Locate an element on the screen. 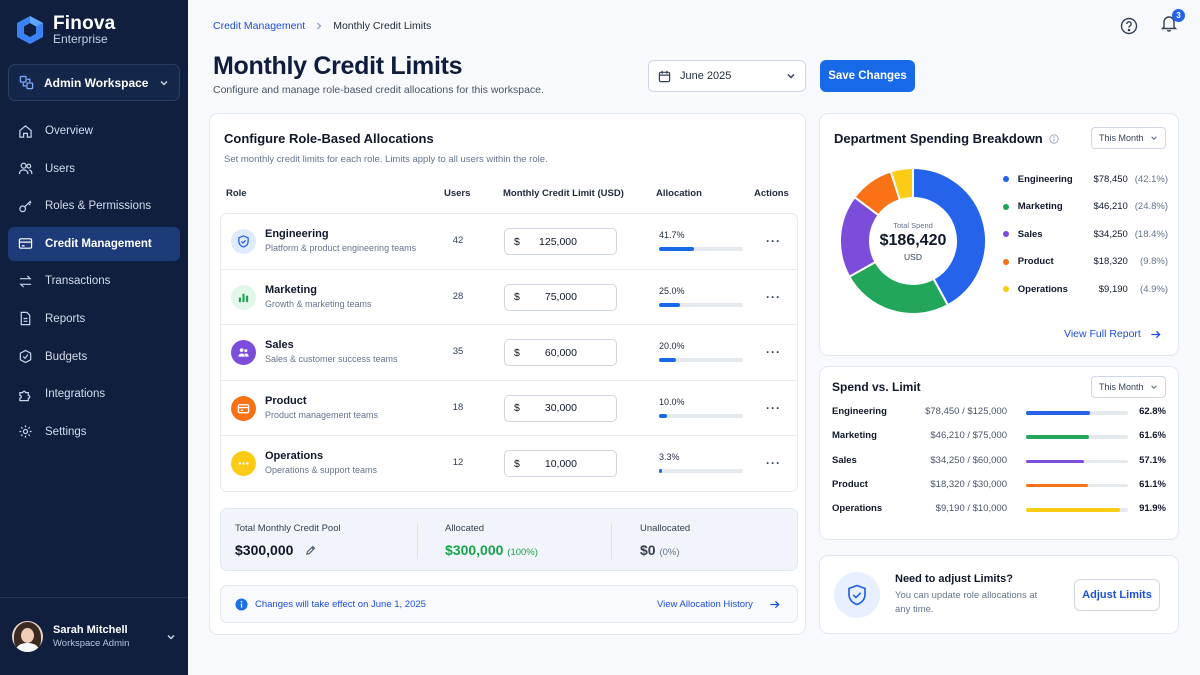 Image resolution: width=1200 pixels, height=675 pixels. legend-name: Sales is located at coordinates (1030, 234).